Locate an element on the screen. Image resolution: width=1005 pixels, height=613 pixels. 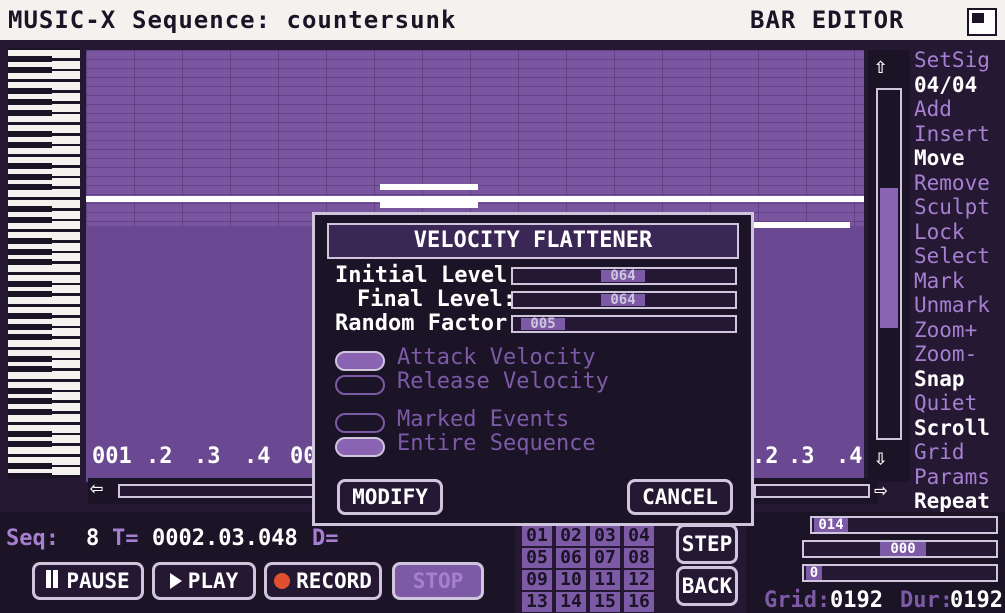
number-button: 05 is located at coordinates (537, 558).